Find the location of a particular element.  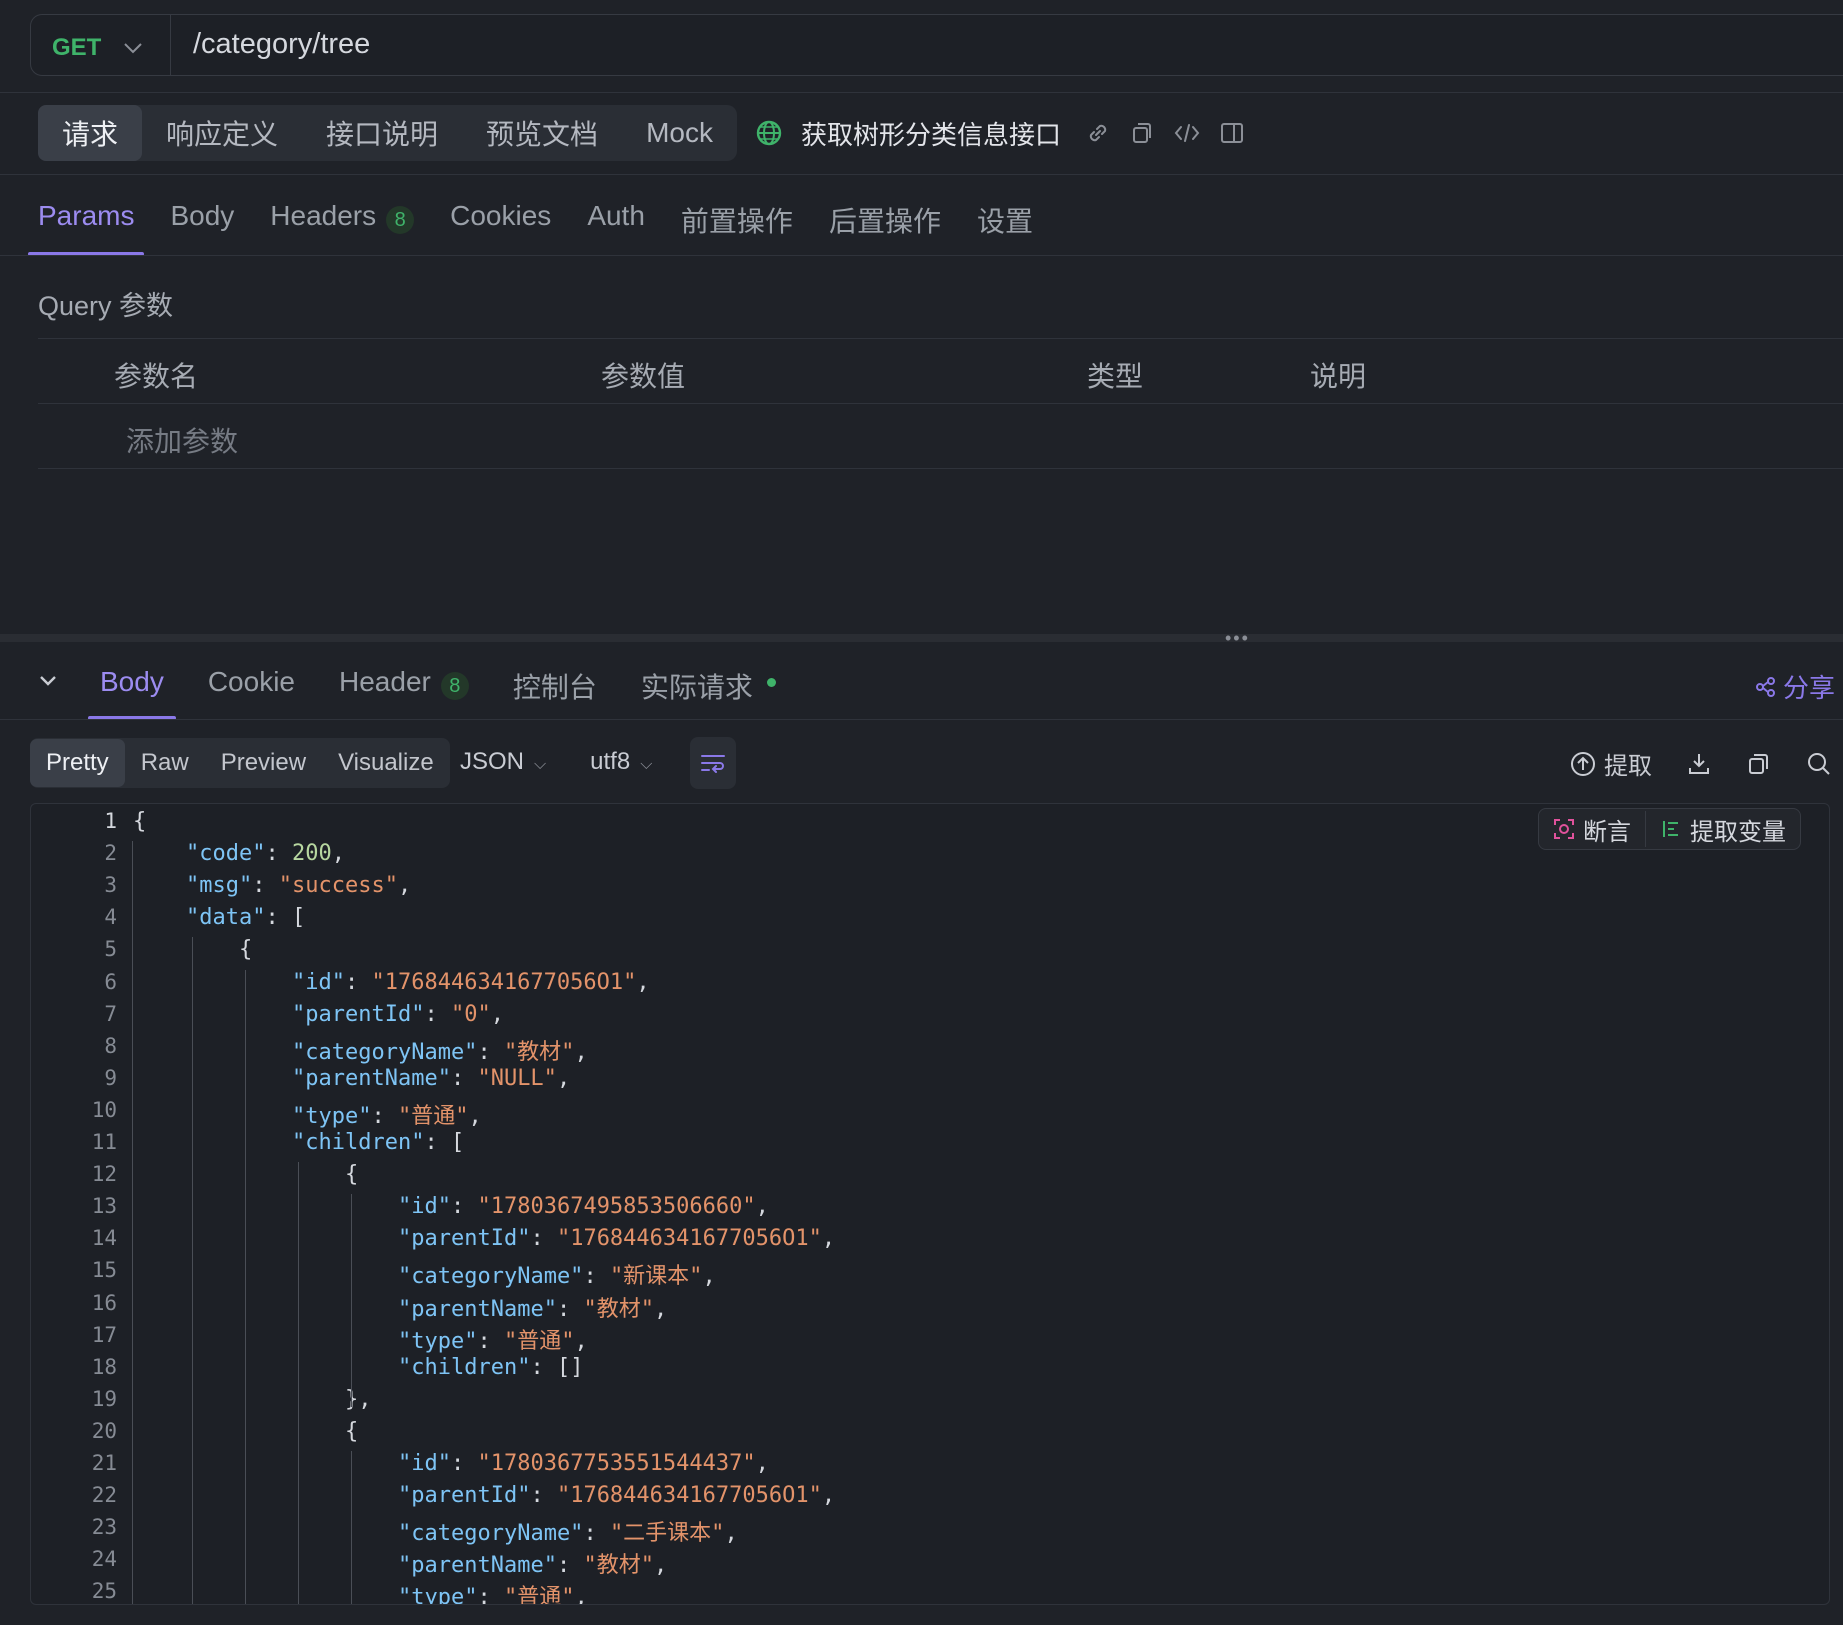

tab-settings: 设置 is located at coordinates (1005, 226).